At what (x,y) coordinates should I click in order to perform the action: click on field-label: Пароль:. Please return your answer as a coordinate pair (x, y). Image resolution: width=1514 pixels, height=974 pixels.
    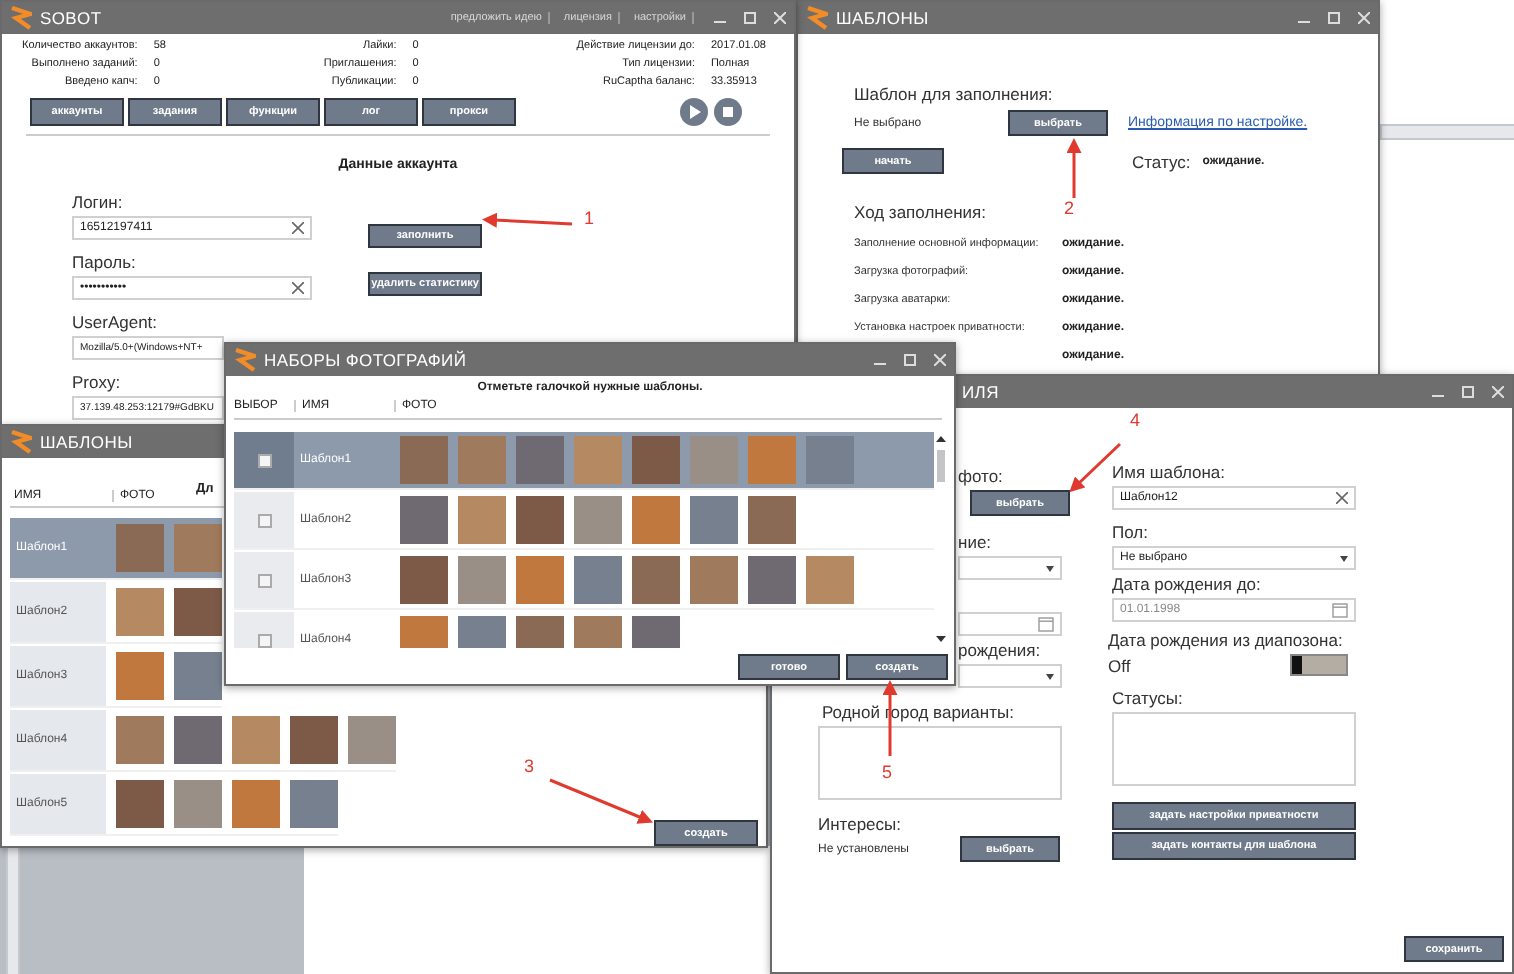
    Looking at the image, I should click on (105, 262).